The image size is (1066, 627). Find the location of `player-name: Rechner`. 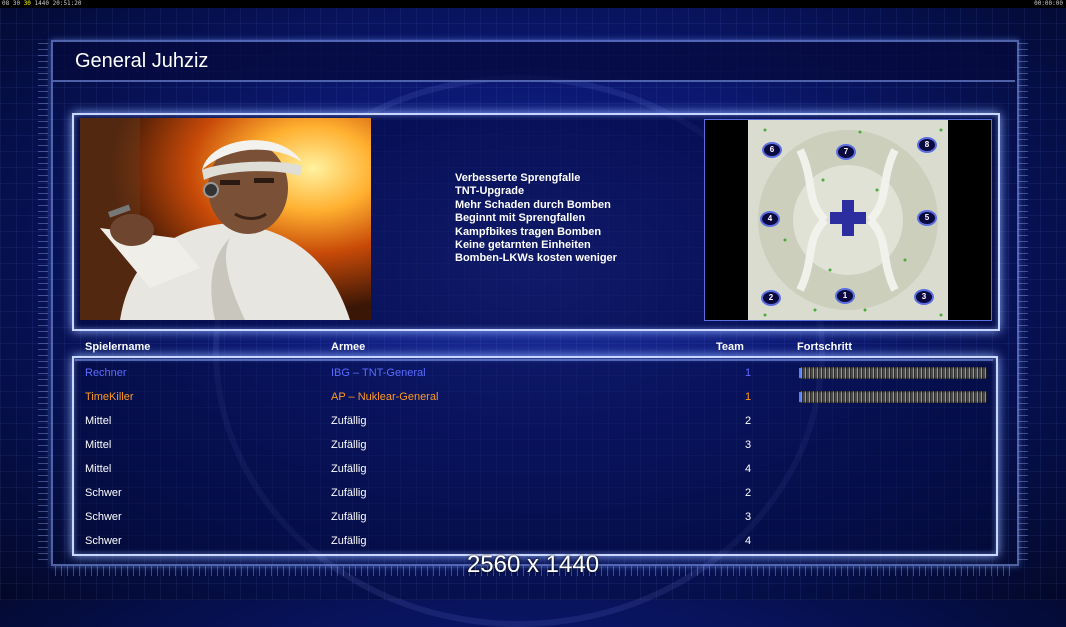

player-name: Rechner is located at coordinates (106, 373).